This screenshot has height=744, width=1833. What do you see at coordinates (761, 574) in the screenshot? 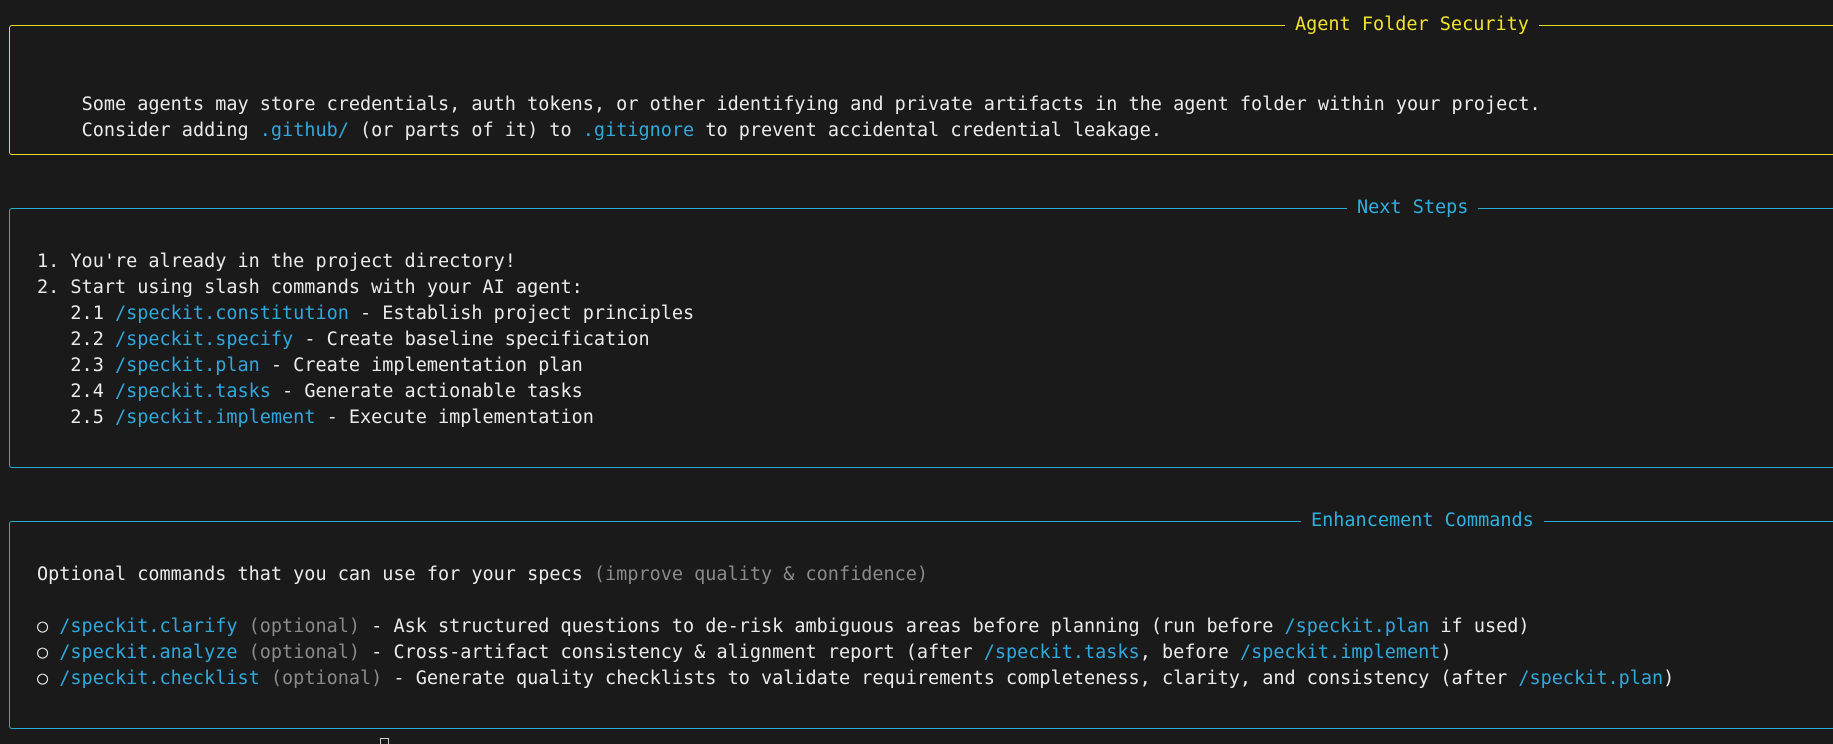
I see `enhancement-intro-note: (improve quality & confidence)` at bounding box center [761, 574].